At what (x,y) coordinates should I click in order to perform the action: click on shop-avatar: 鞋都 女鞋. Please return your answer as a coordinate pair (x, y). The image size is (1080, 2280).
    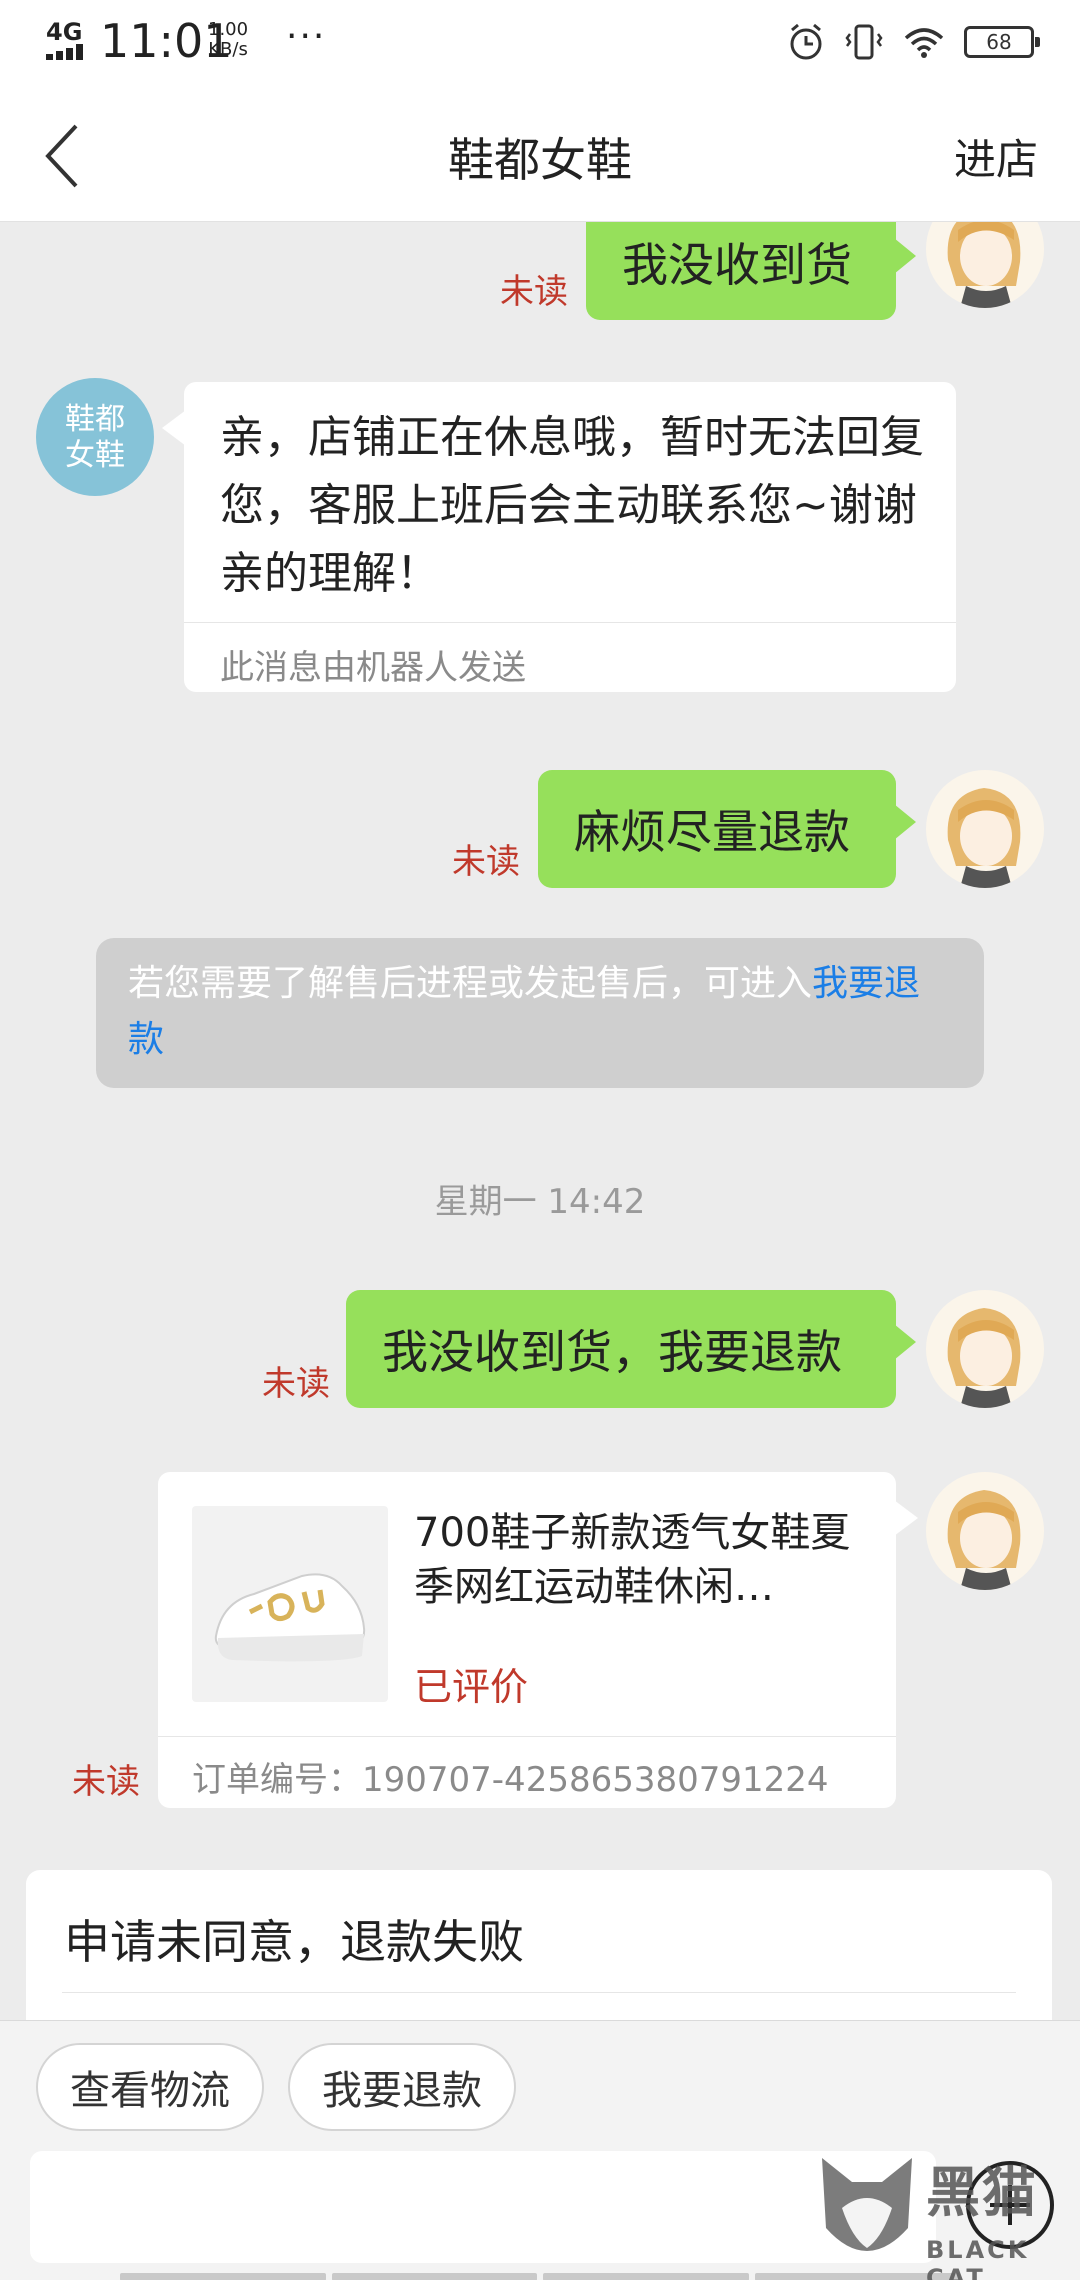
    Looking at the image, I should click on (95, 437).